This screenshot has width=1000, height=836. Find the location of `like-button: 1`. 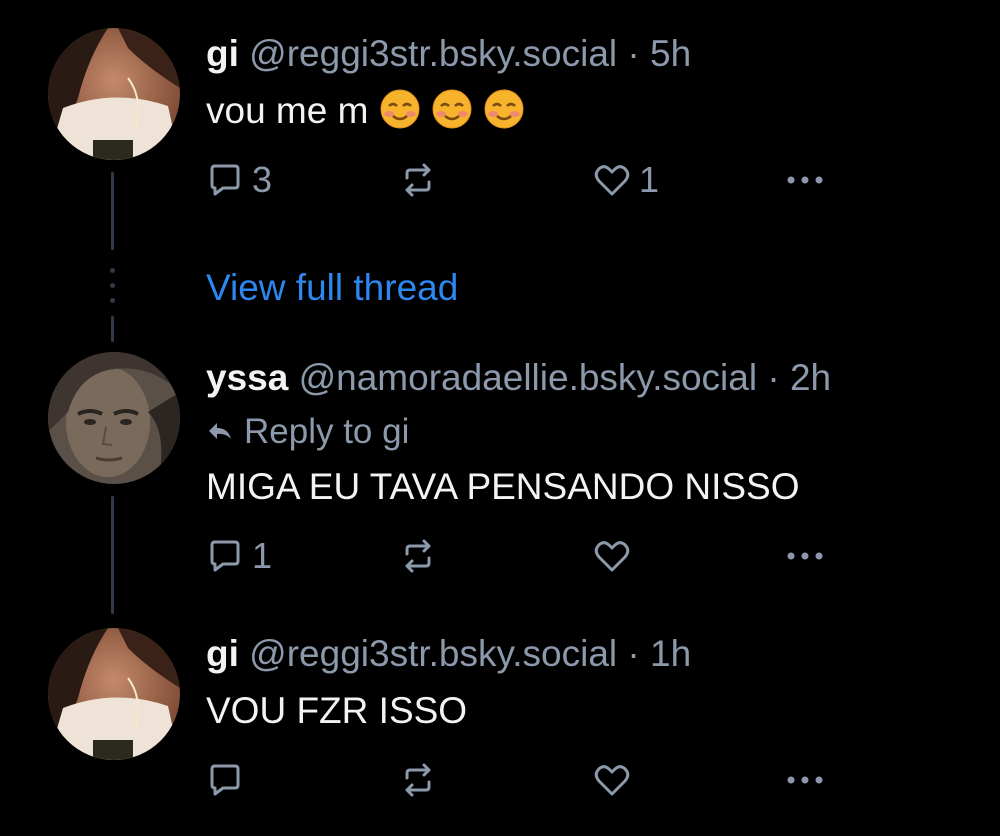

like-button: 1 is located at coordinates (626, 180).